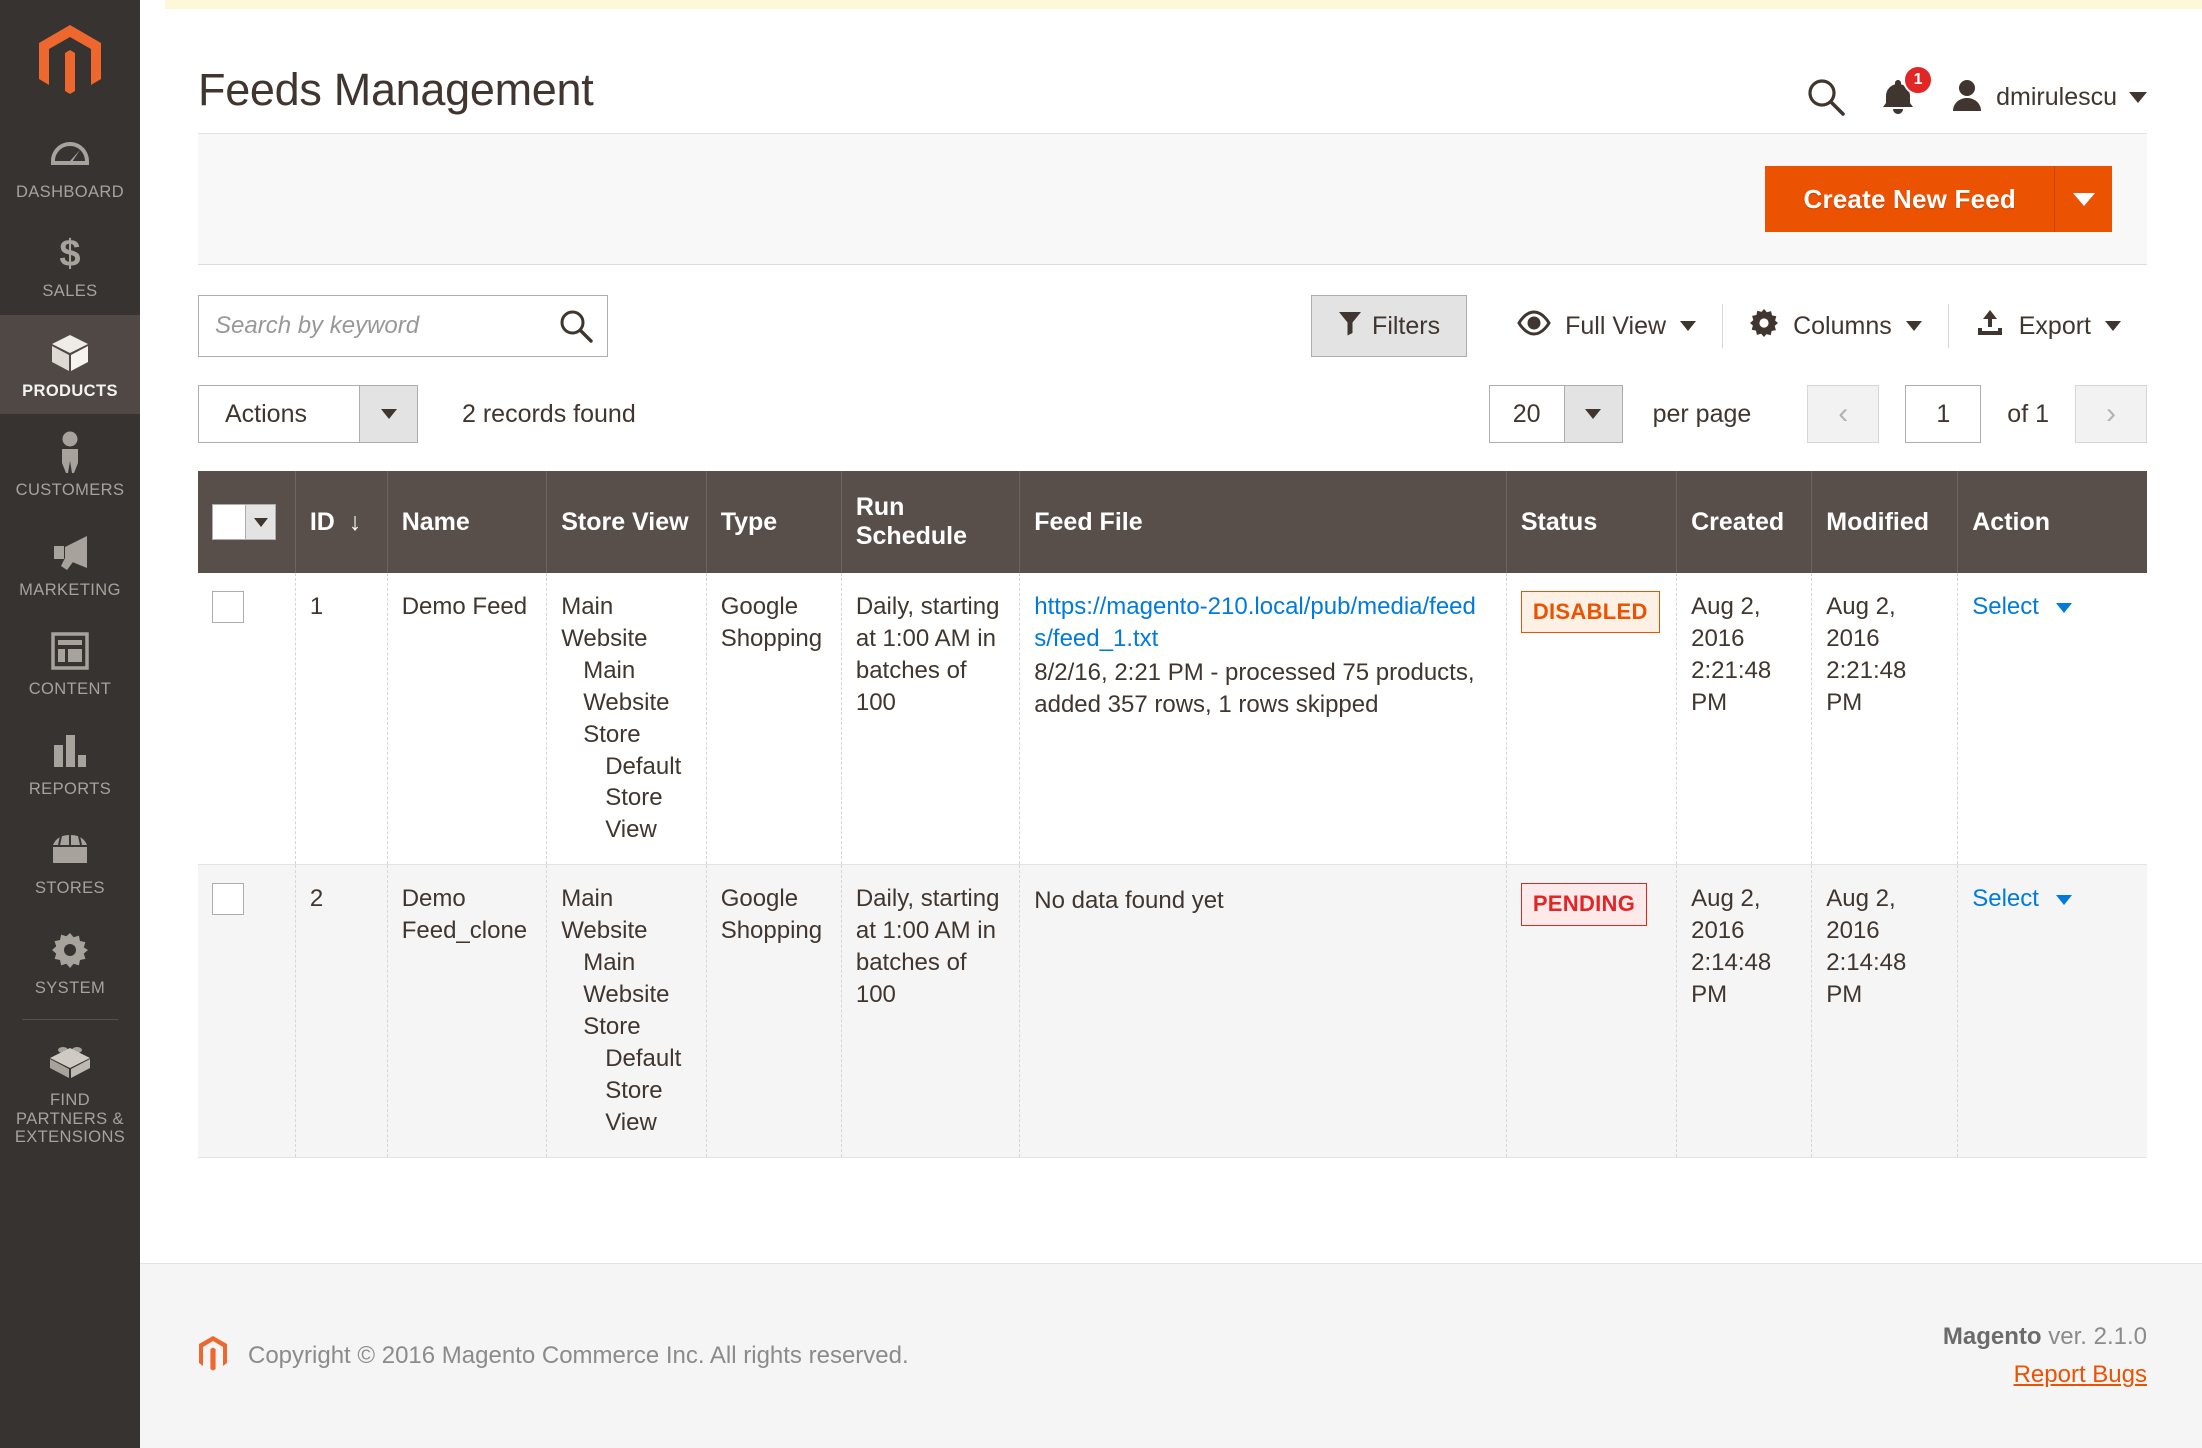 The width and height of the screenshot is (2202, 1448). I want to click on sidebar-item-label: FIND PARTNERS & EXTENSIONS, so click(70, 1119).